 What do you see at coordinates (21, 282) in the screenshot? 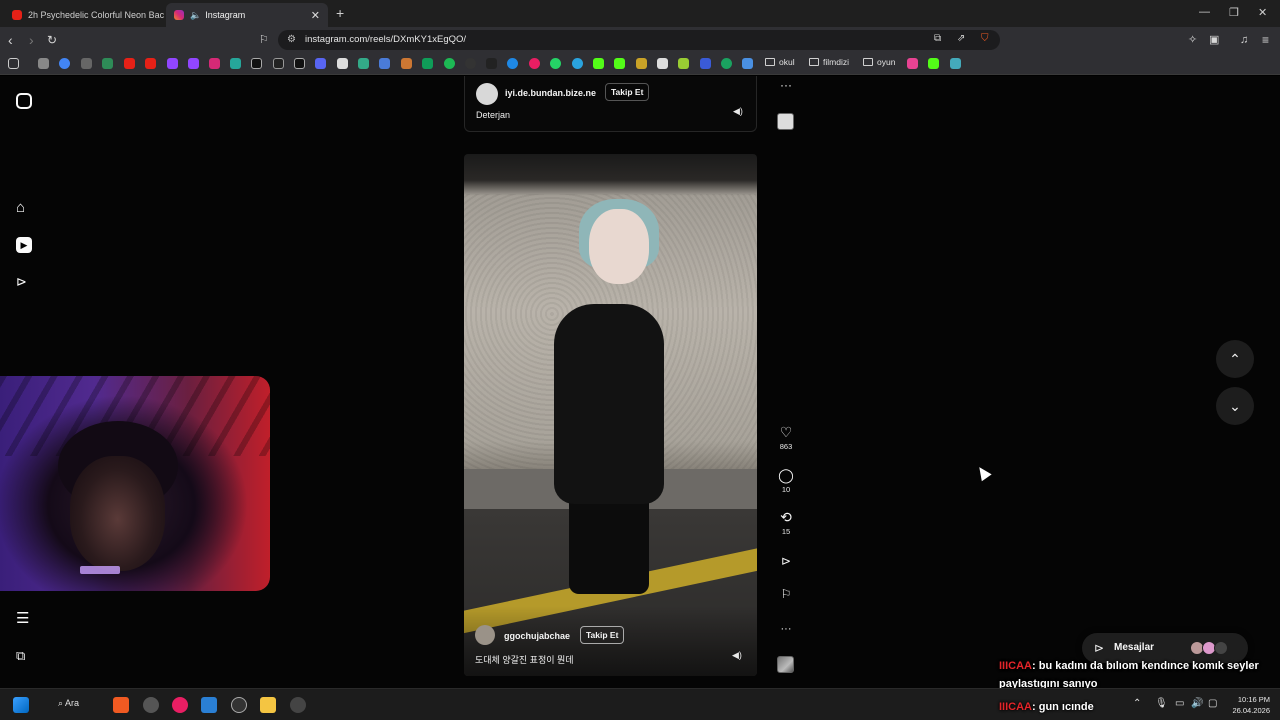
I see `send-icon: ⊳` at bounding box center [21, 282].